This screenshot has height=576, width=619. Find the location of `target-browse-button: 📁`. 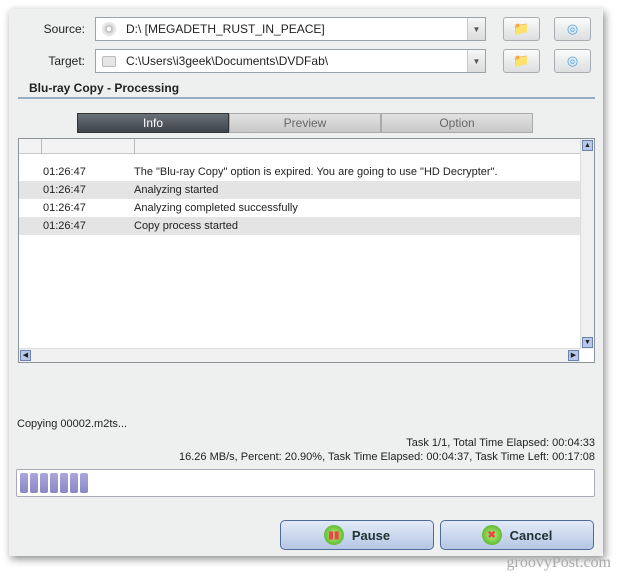

target-browse-button: 📁 is located at coordinates (521, 61).